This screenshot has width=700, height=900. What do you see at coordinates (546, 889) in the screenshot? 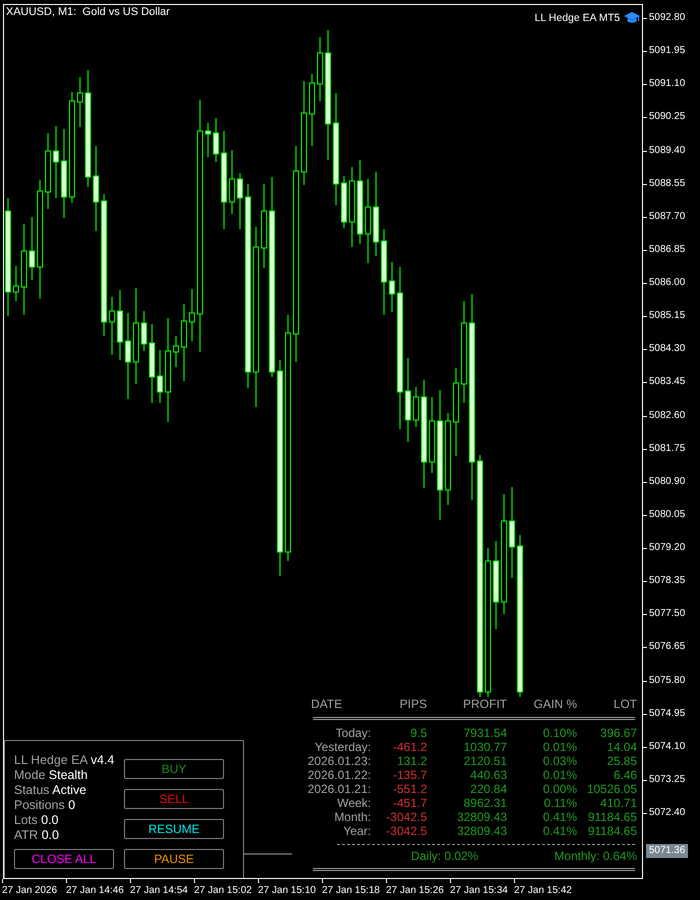
I see `time-label: 27 Jan 15:42` at bounding box center [546, 889].